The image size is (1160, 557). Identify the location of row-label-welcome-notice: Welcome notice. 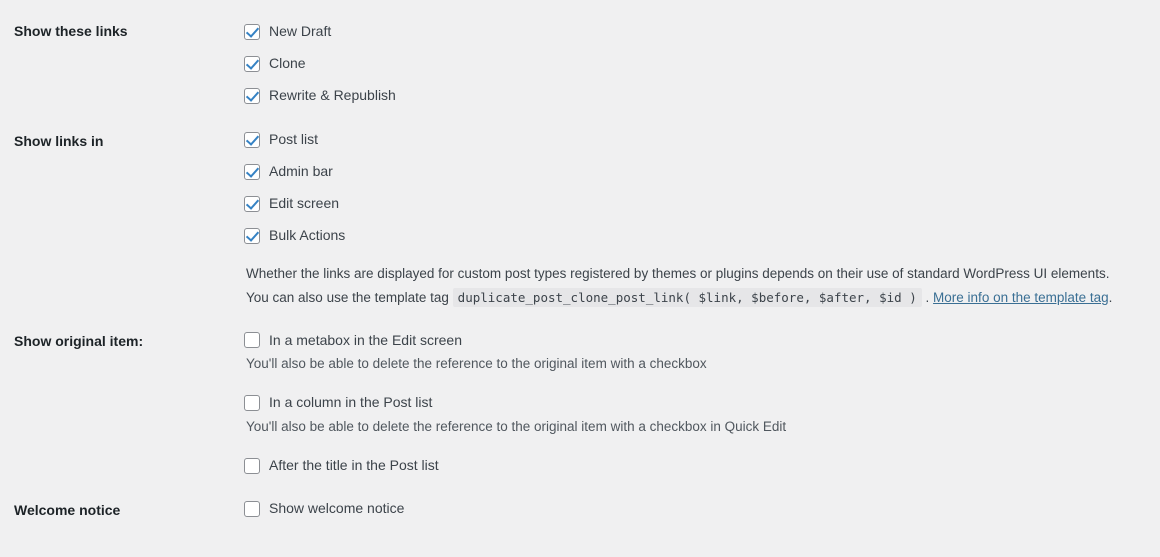
(67, 509).